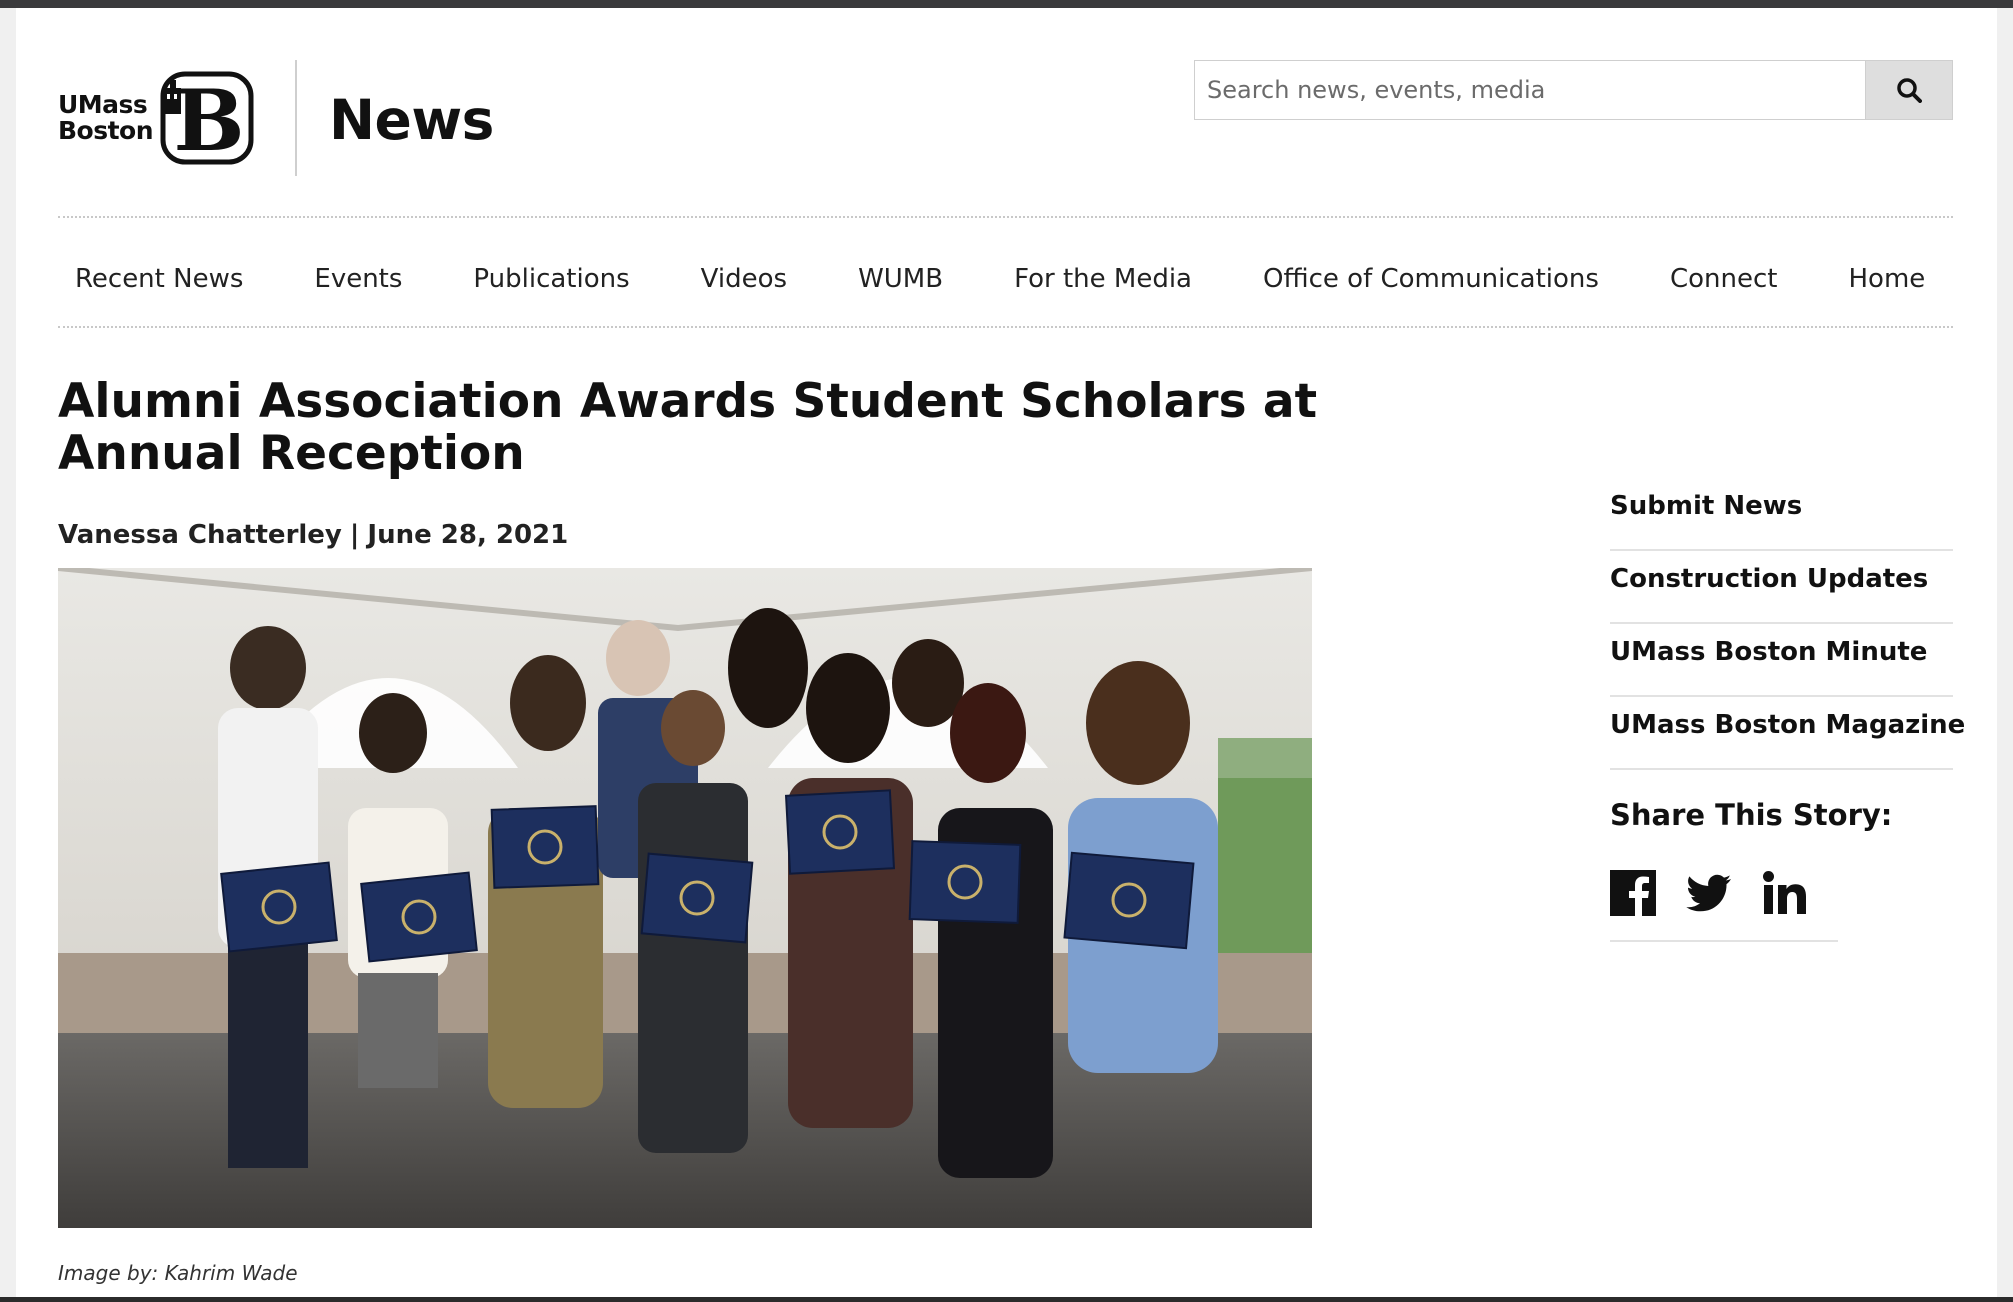 This screenshot has width=2013, height=1302. What do you see at coordinates (1781, 660) in the screenshot?
I see `sidebar-link-umass-boston-minute: UMass Boston Minute` at bounding box center [1781, 660].